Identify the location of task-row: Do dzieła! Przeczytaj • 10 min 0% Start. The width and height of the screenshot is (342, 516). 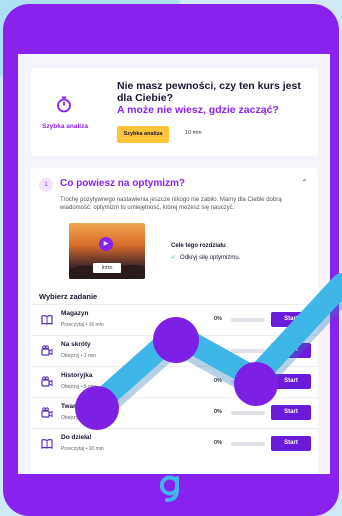
(174, 443).